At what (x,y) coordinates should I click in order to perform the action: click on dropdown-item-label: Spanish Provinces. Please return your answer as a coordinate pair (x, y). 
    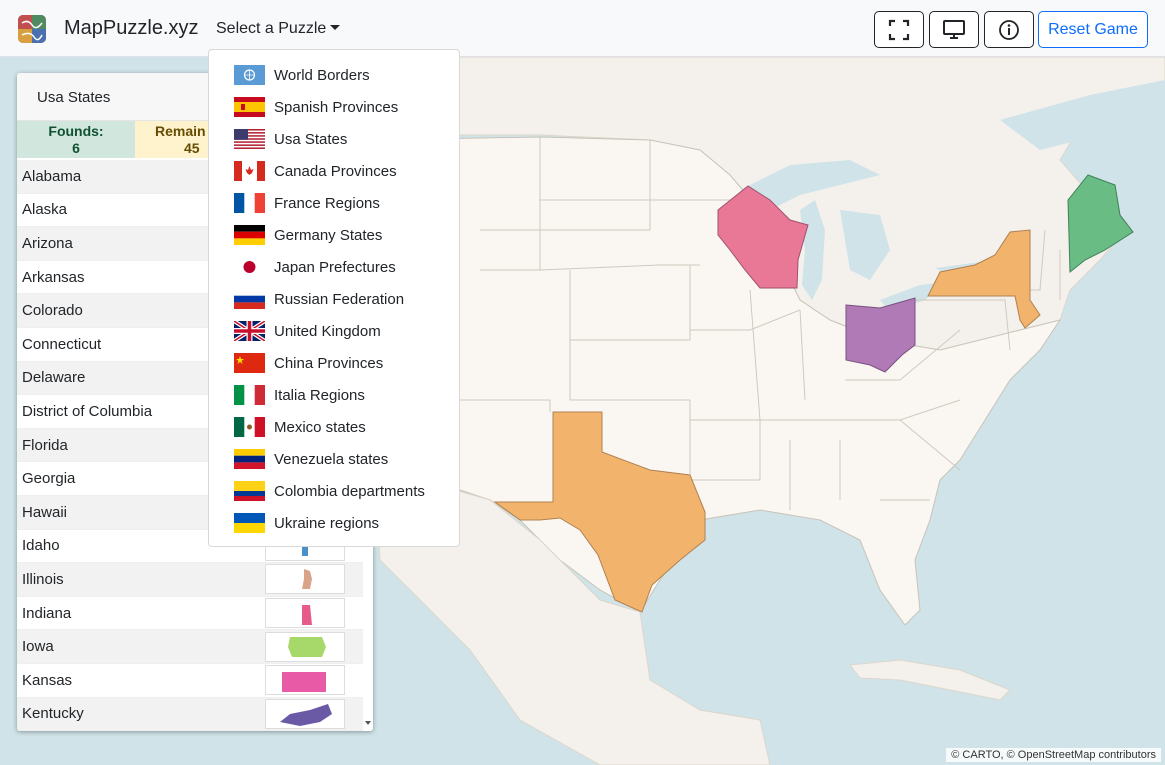
    Looking at the image, I should click on (336, 107).